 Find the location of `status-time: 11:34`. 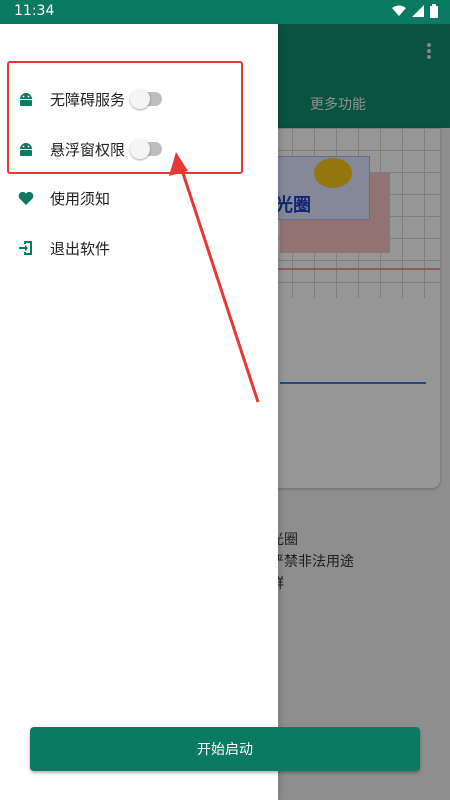

status-time: 11:34 is located at coordinates (34, 11).